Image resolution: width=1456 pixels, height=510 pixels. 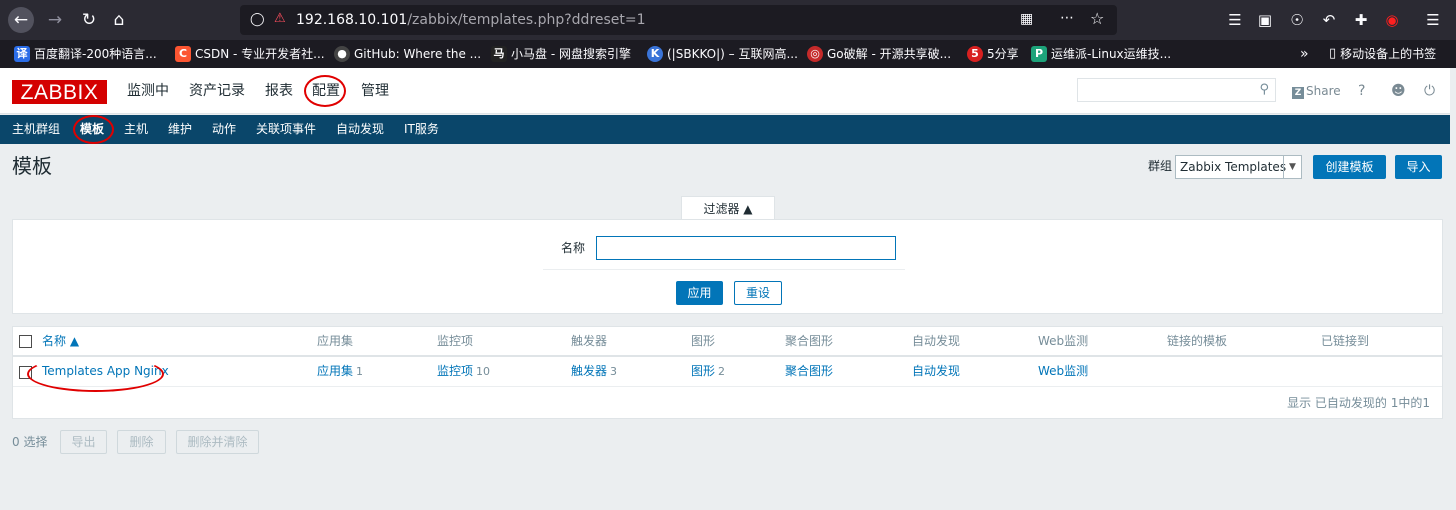 I want to click on column-header-items: 监控项, so click(x=455, y=341).